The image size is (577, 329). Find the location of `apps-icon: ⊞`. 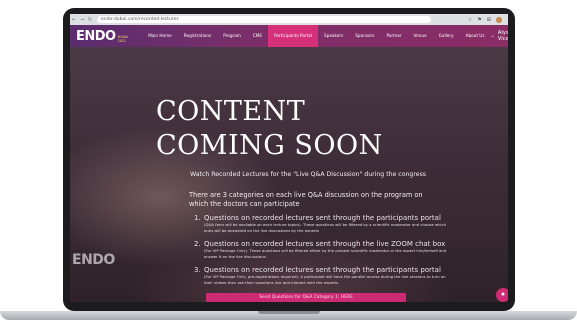

apps-icon: ⊞ is located at coordinates (489, 20).